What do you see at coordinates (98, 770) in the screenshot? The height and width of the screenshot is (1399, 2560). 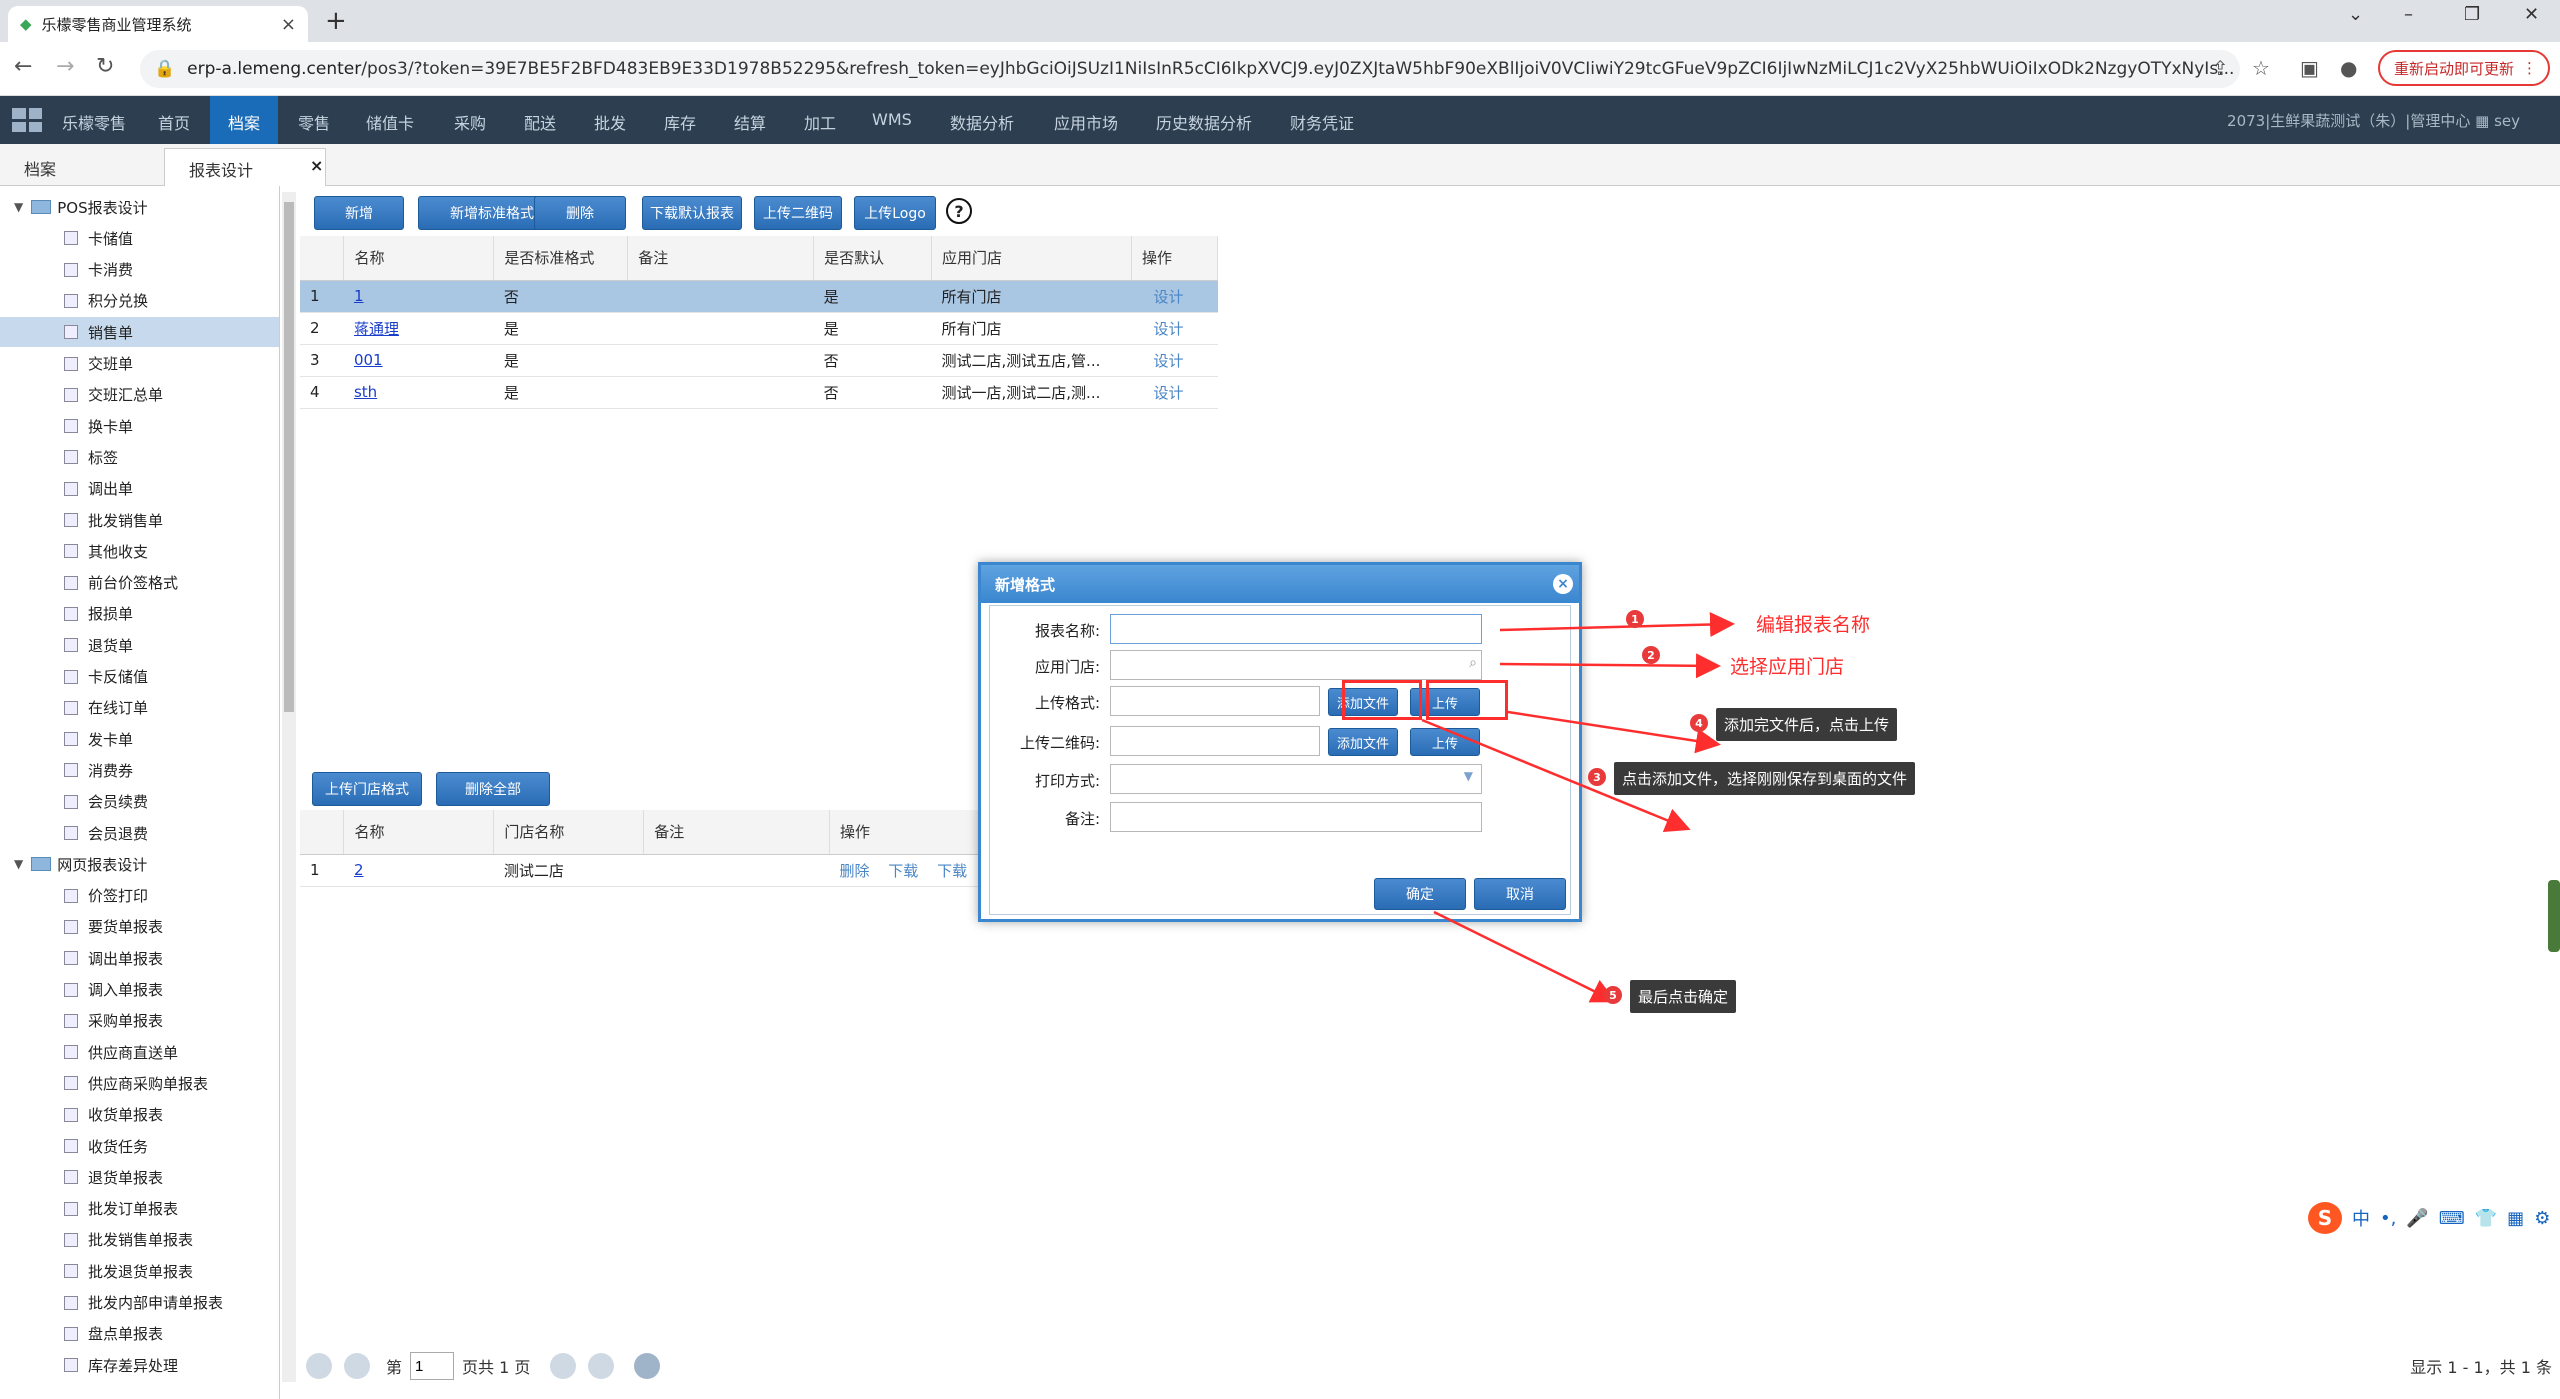 I see `tree-item: 消费券` at bounding box center [98, 770].